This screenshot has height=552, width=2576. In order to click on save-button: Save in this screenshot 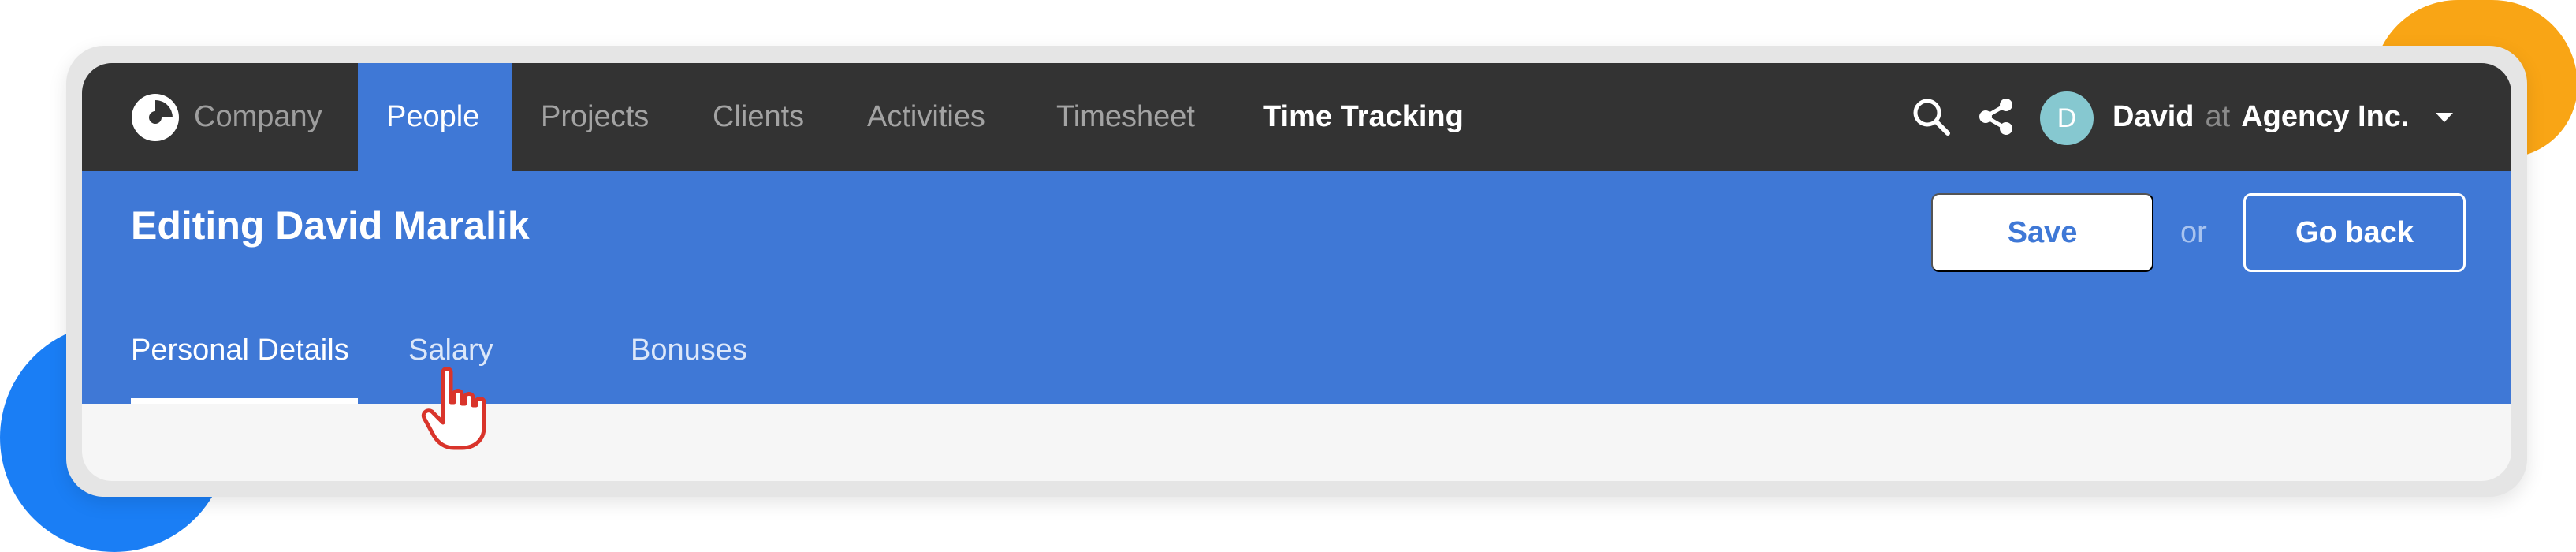, I will do `click(2042, 232)`.